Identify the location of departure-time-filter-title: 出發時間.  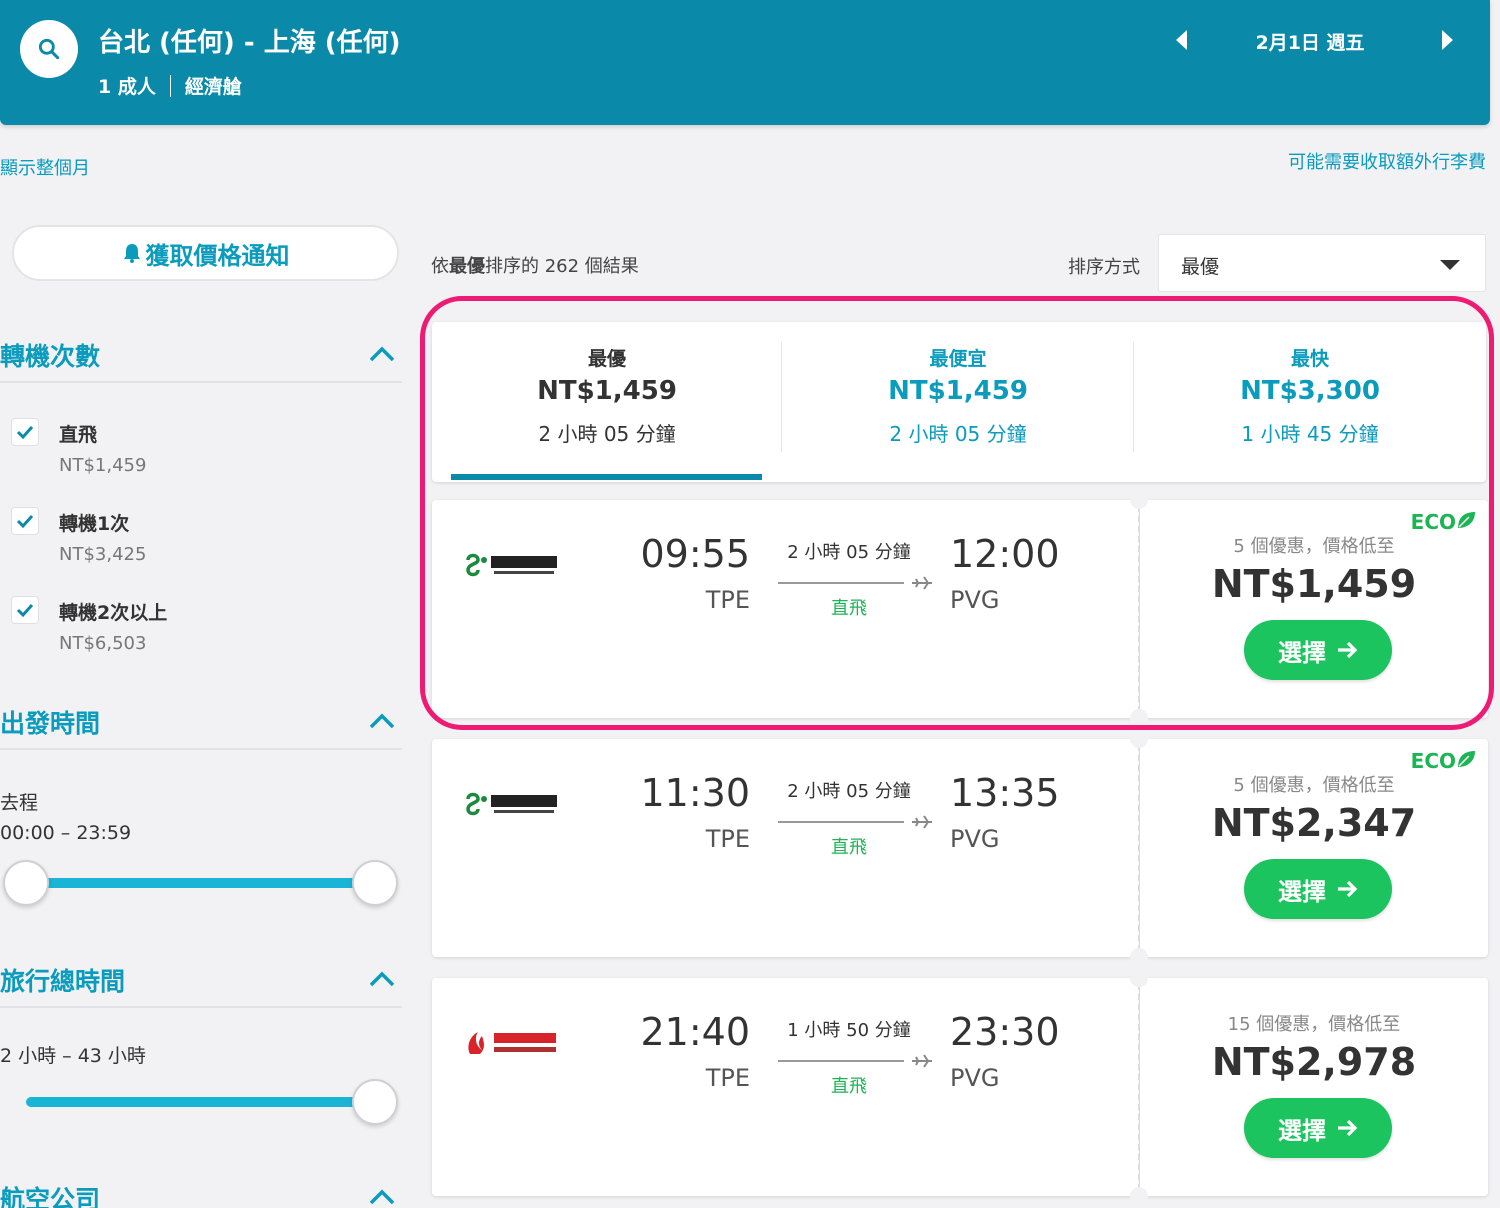
(50, 722).